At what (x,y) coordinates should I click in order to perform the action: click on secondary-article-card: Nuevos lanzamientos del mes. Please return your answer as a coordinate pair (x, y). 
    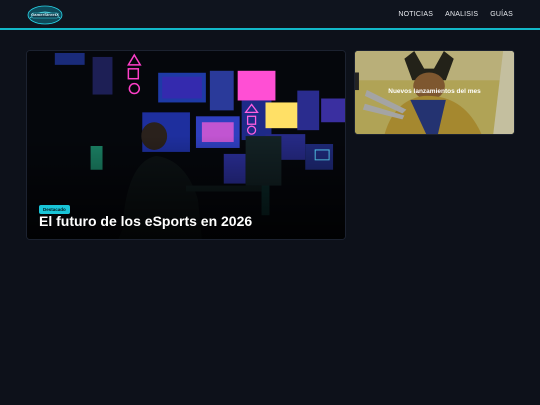
    Looking at the image, I should click on (434, 92).